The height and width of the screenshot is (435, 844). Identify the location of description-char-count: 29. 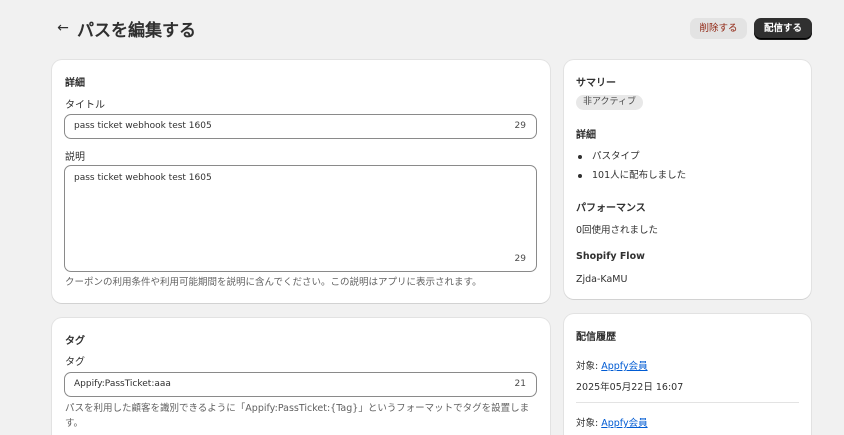
(520, 259).